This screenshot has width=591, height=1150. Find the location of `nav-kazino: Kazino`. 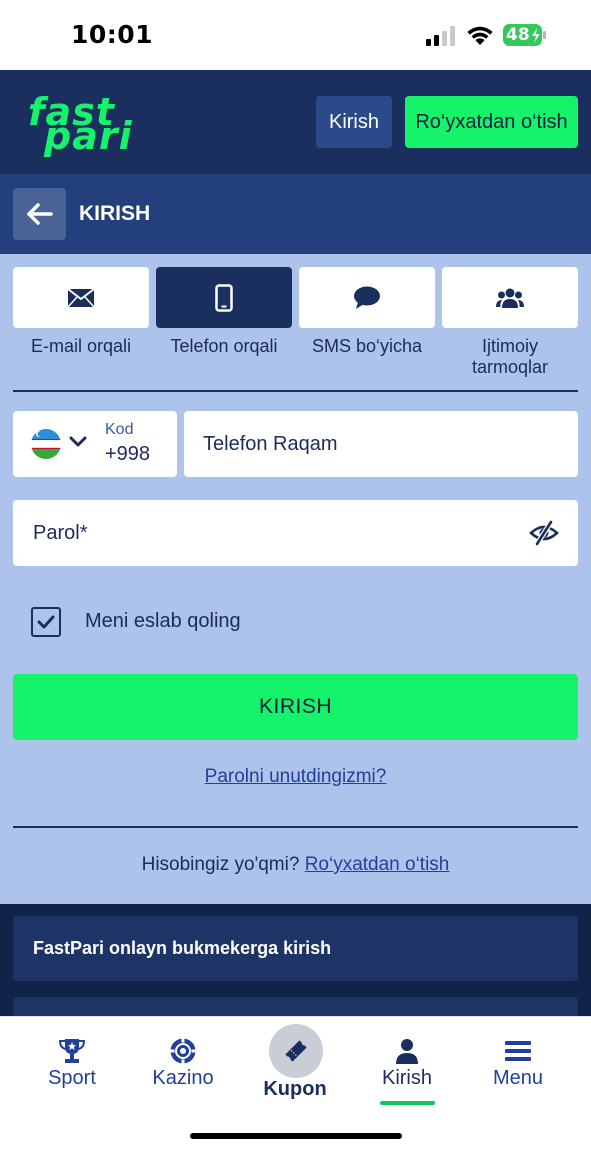

nav-kazino: Kazino is located at coordinates (183, 1067).